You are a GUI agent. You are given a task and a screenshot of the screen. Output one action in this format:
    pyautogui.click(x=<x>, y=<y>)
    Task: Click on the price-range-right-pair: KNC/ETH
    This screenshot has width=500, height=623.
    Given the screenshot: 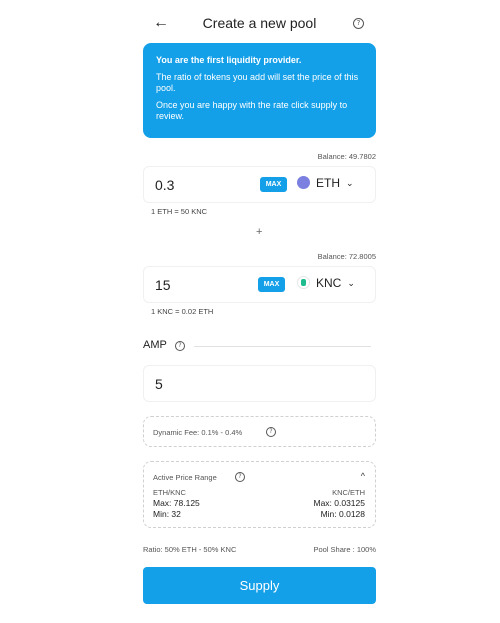 What is the action you would take?
    pyautogui.click(x=348, y=492)
    